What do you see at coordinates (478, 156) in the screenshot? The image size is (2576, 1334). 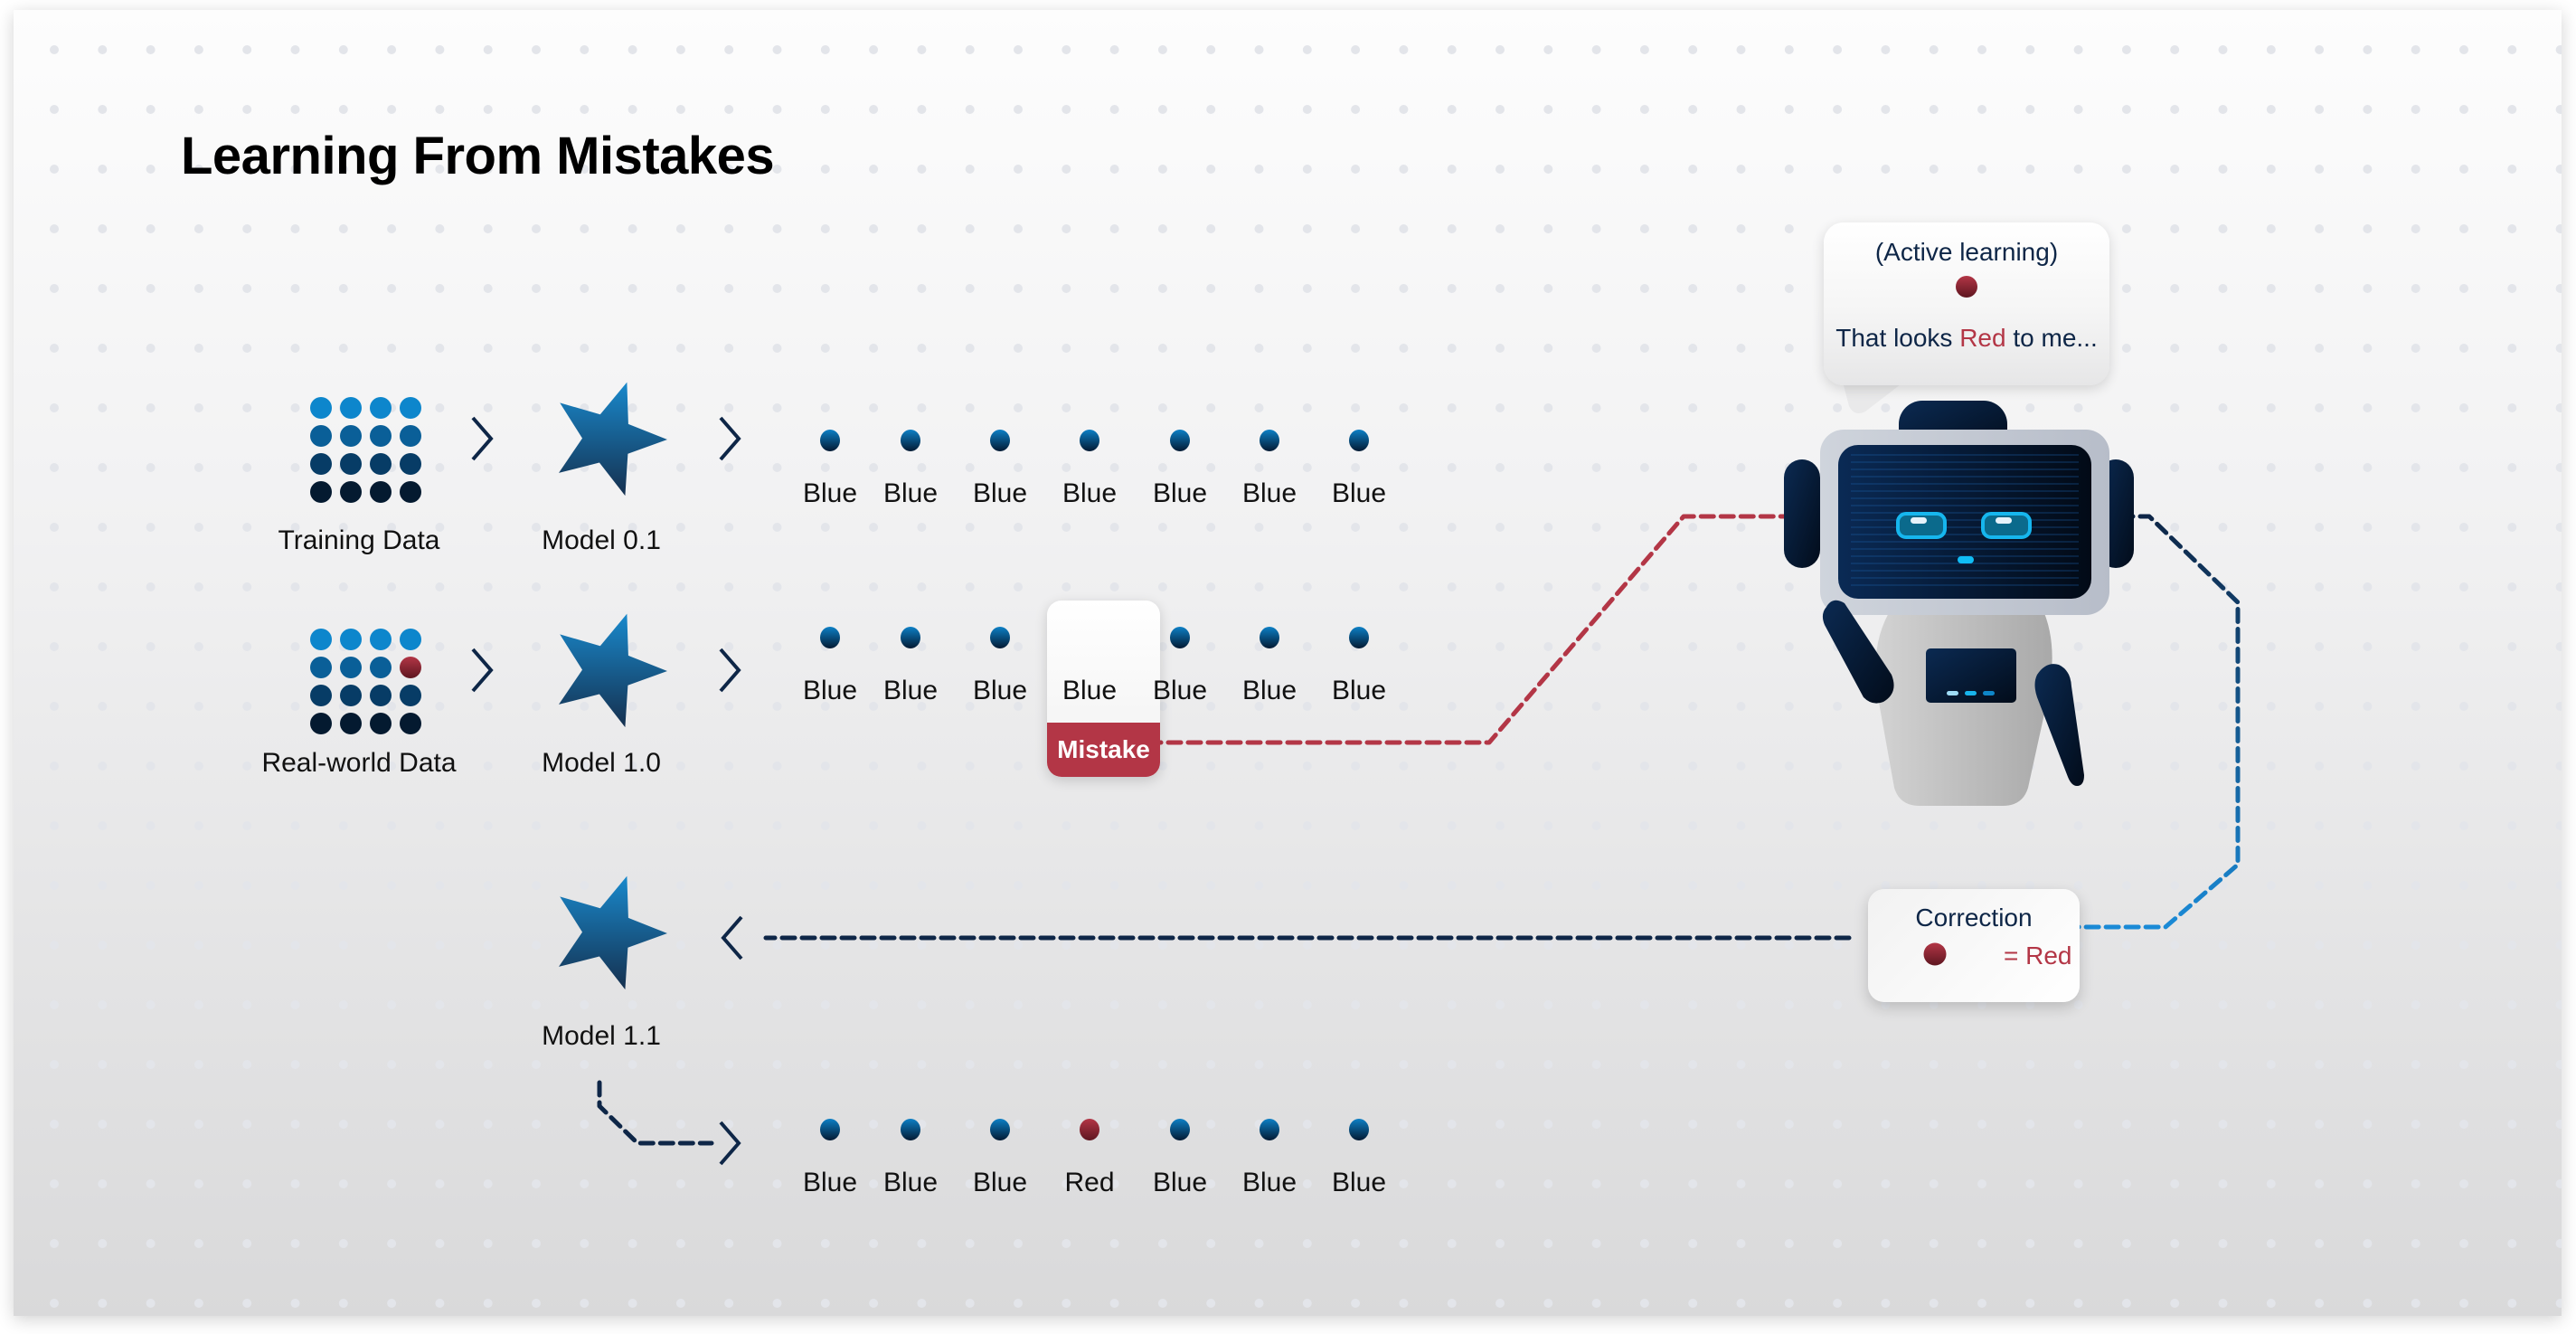 I see `page-title: Learning From Mistakes` at bounding box center [478, 156].